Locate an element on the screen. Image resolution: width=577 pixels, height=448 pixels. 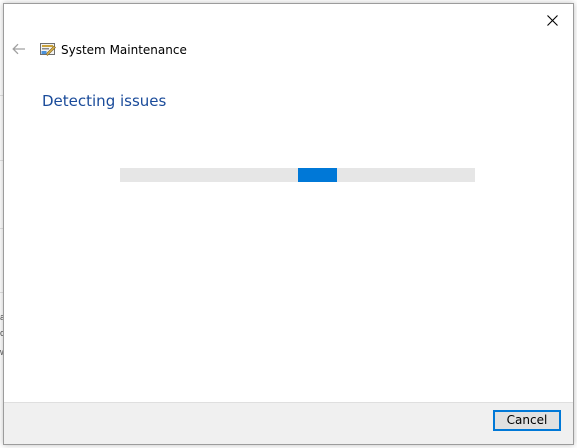
progress-segment is located at coordinates (317, 175).